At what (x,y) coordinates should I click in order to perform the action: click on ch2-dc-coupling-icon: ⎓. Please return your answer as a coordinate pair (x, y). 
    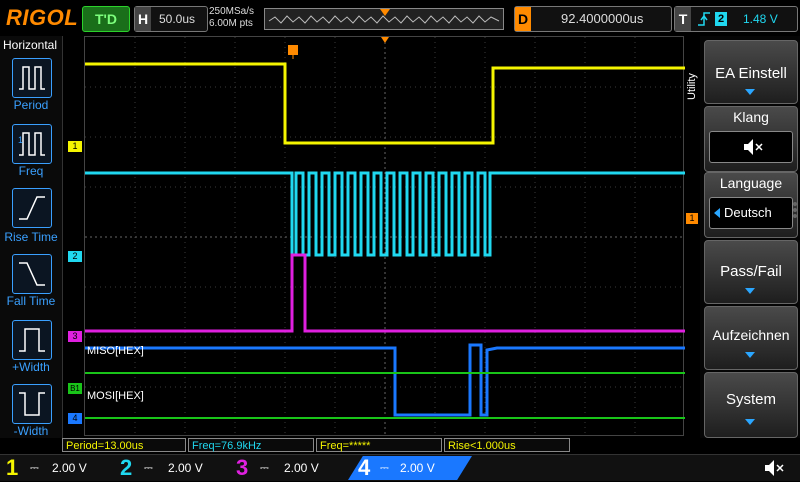
    Looking at the image, I should click on (148, 468).